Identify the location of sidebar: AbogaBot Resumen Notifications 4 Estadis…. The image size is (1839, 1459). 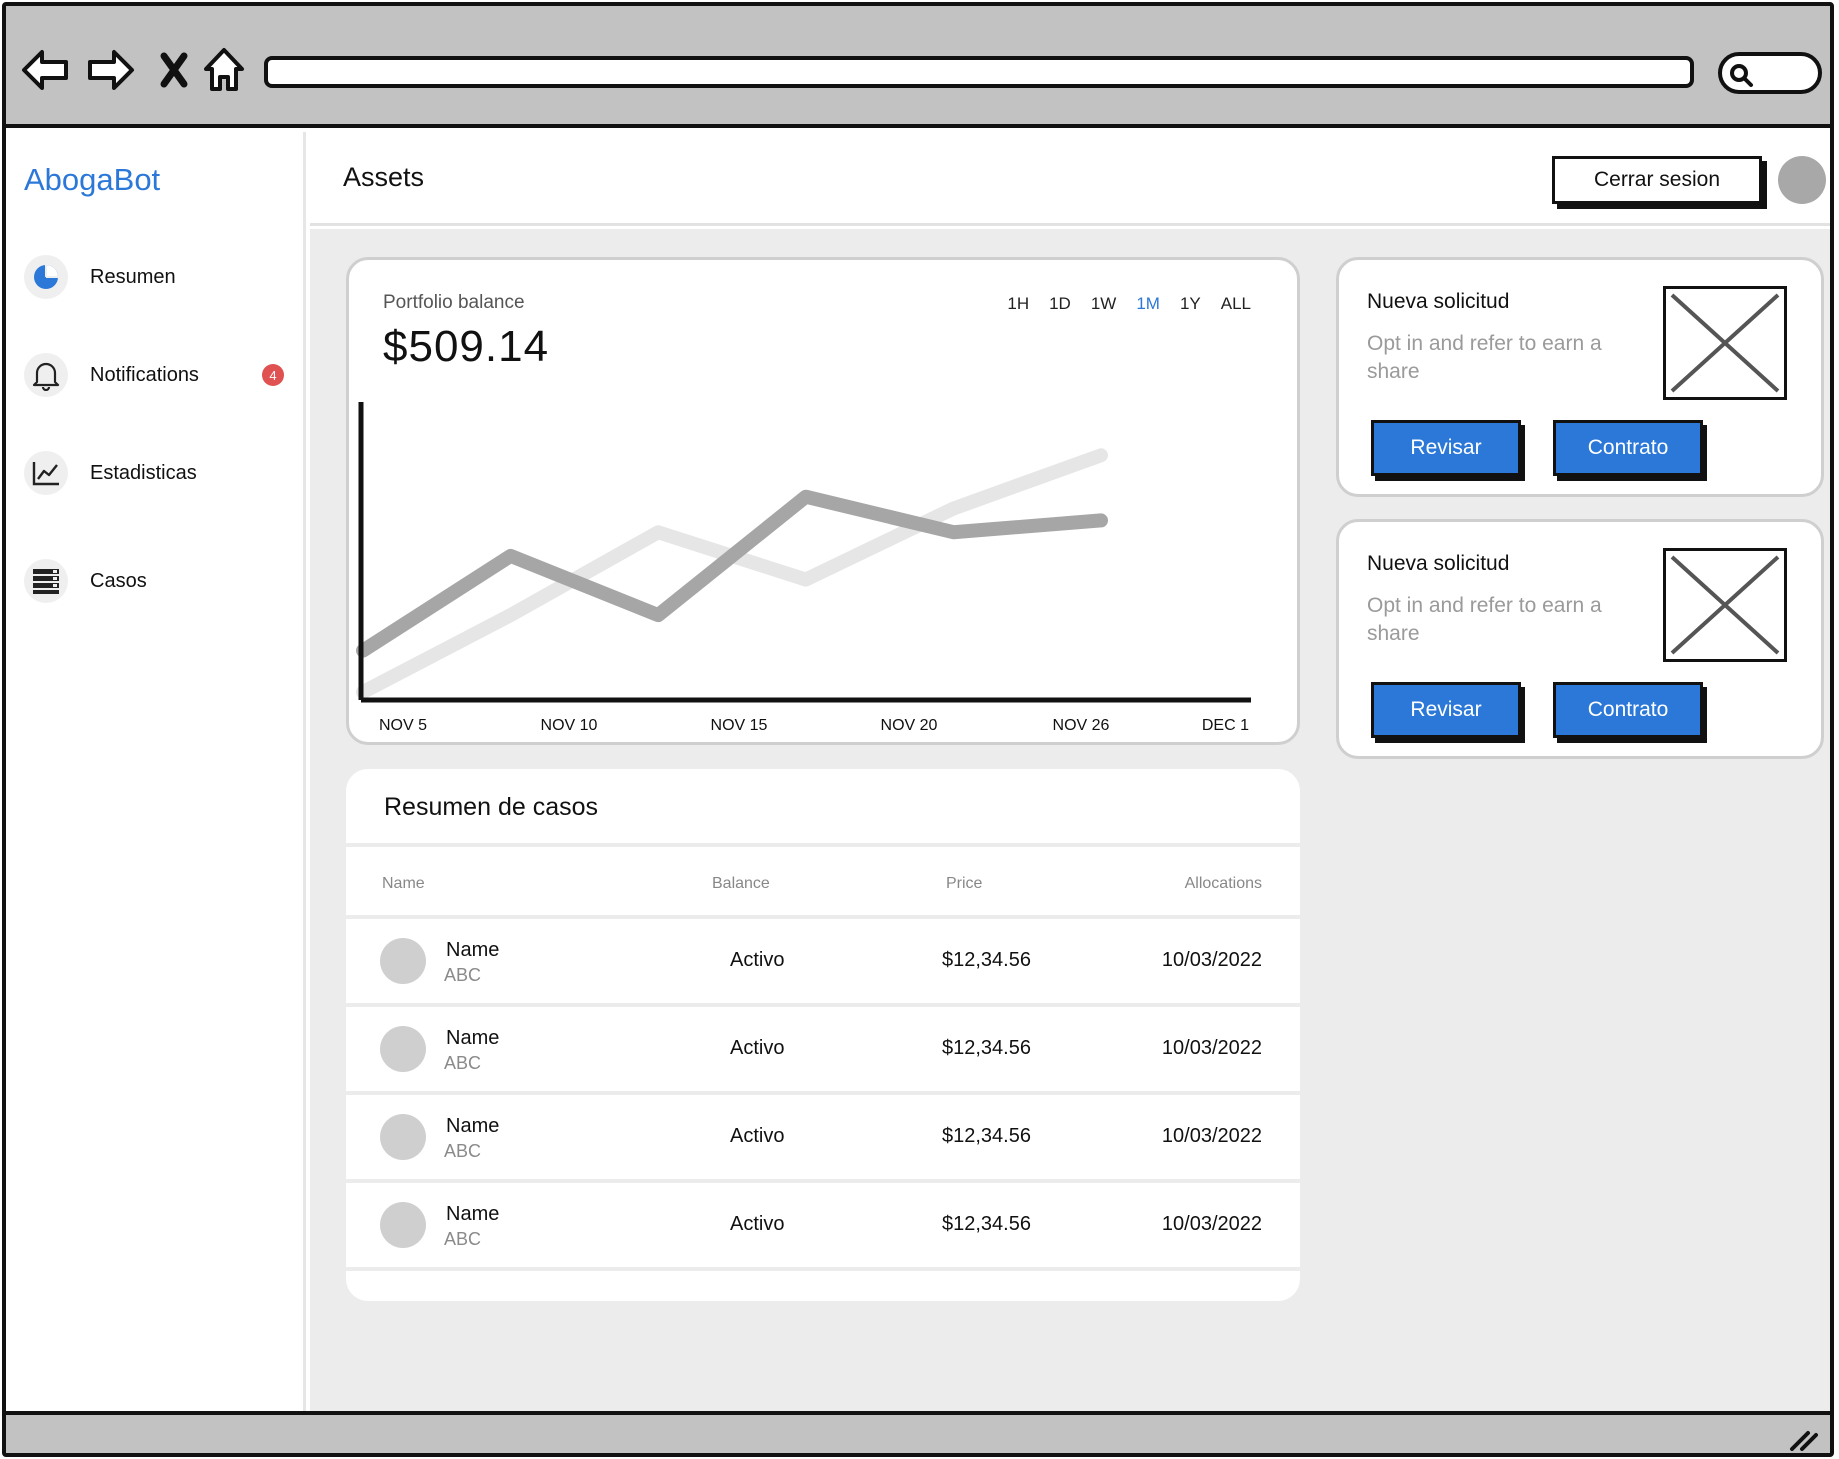
(156, 772).